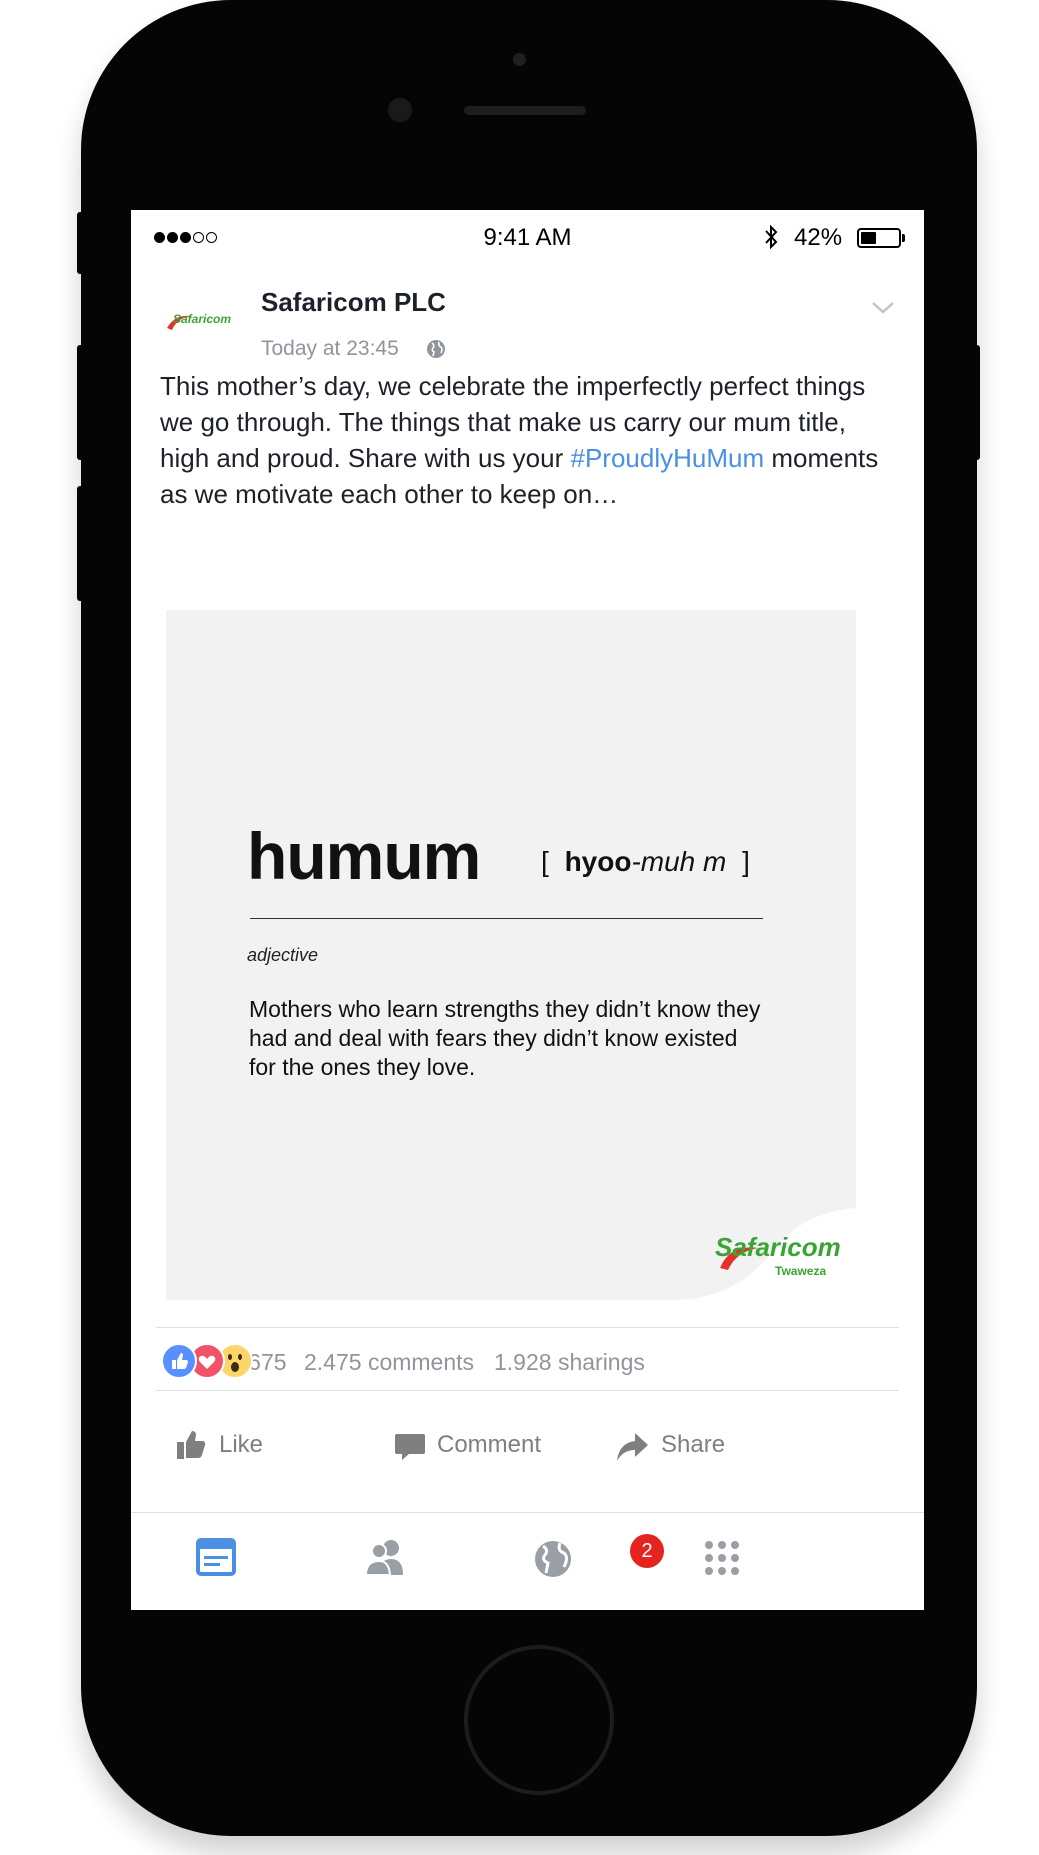  I want to click on status-bar: 9:41 AM 42%, so click(527, 237).